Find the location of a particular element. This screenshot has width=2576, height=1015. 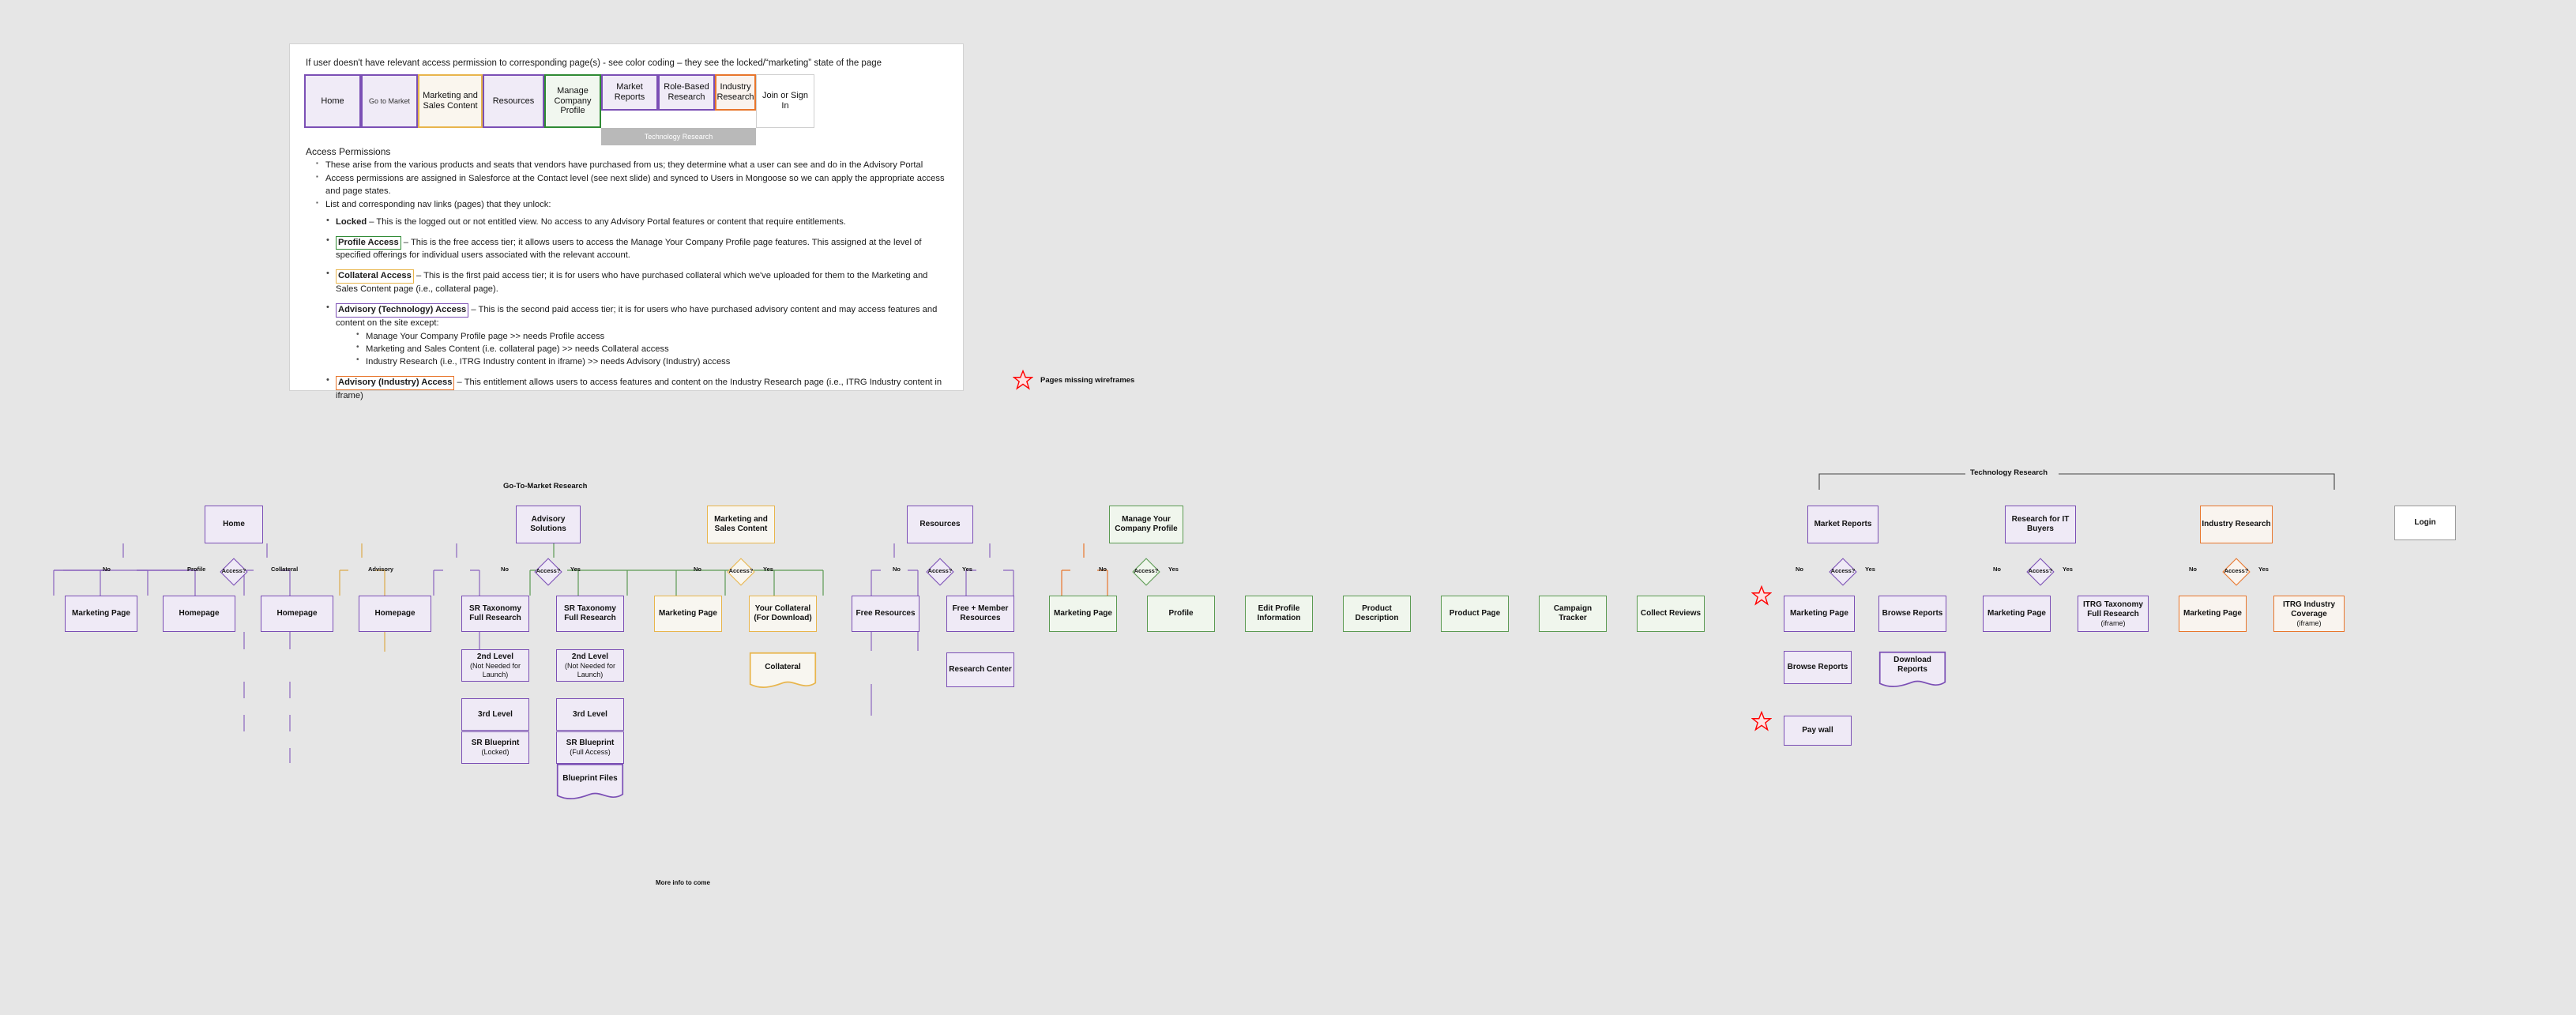

nav-label: Industry Research is located at coordinates (735, 92).